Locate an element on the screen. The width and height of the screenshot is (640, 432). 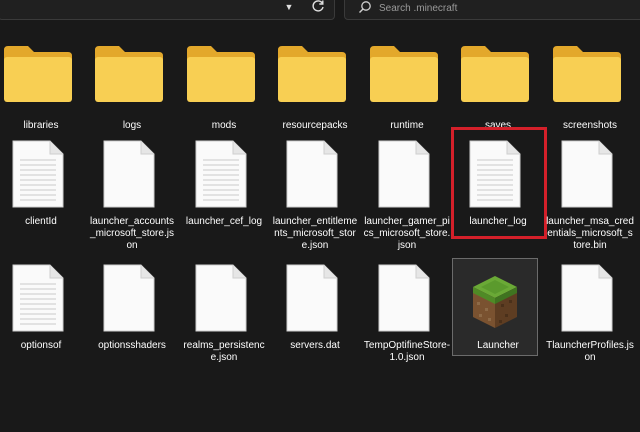
item-label: launcher_cef_log is located at coordinates (224, 221).